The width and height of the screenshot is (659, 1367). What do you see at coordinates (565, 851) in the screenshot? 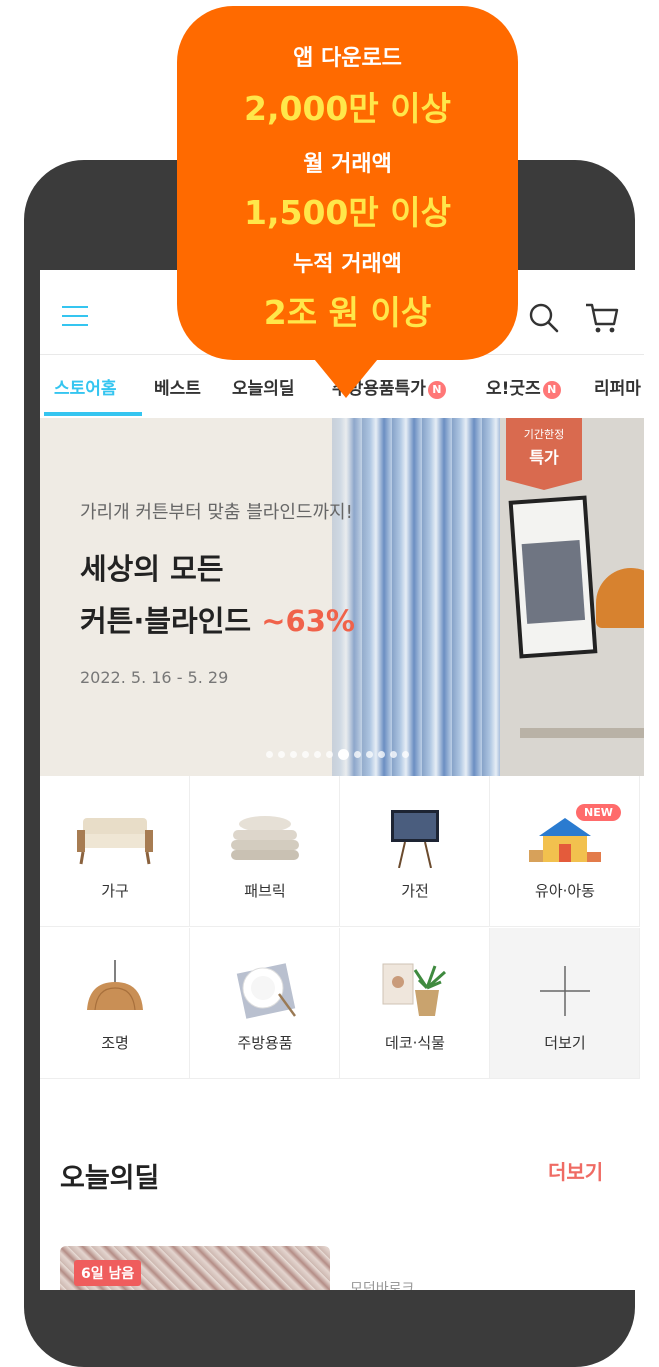
I see `category-kids: NEW 유아·아동` at bounding box center [565, 851].